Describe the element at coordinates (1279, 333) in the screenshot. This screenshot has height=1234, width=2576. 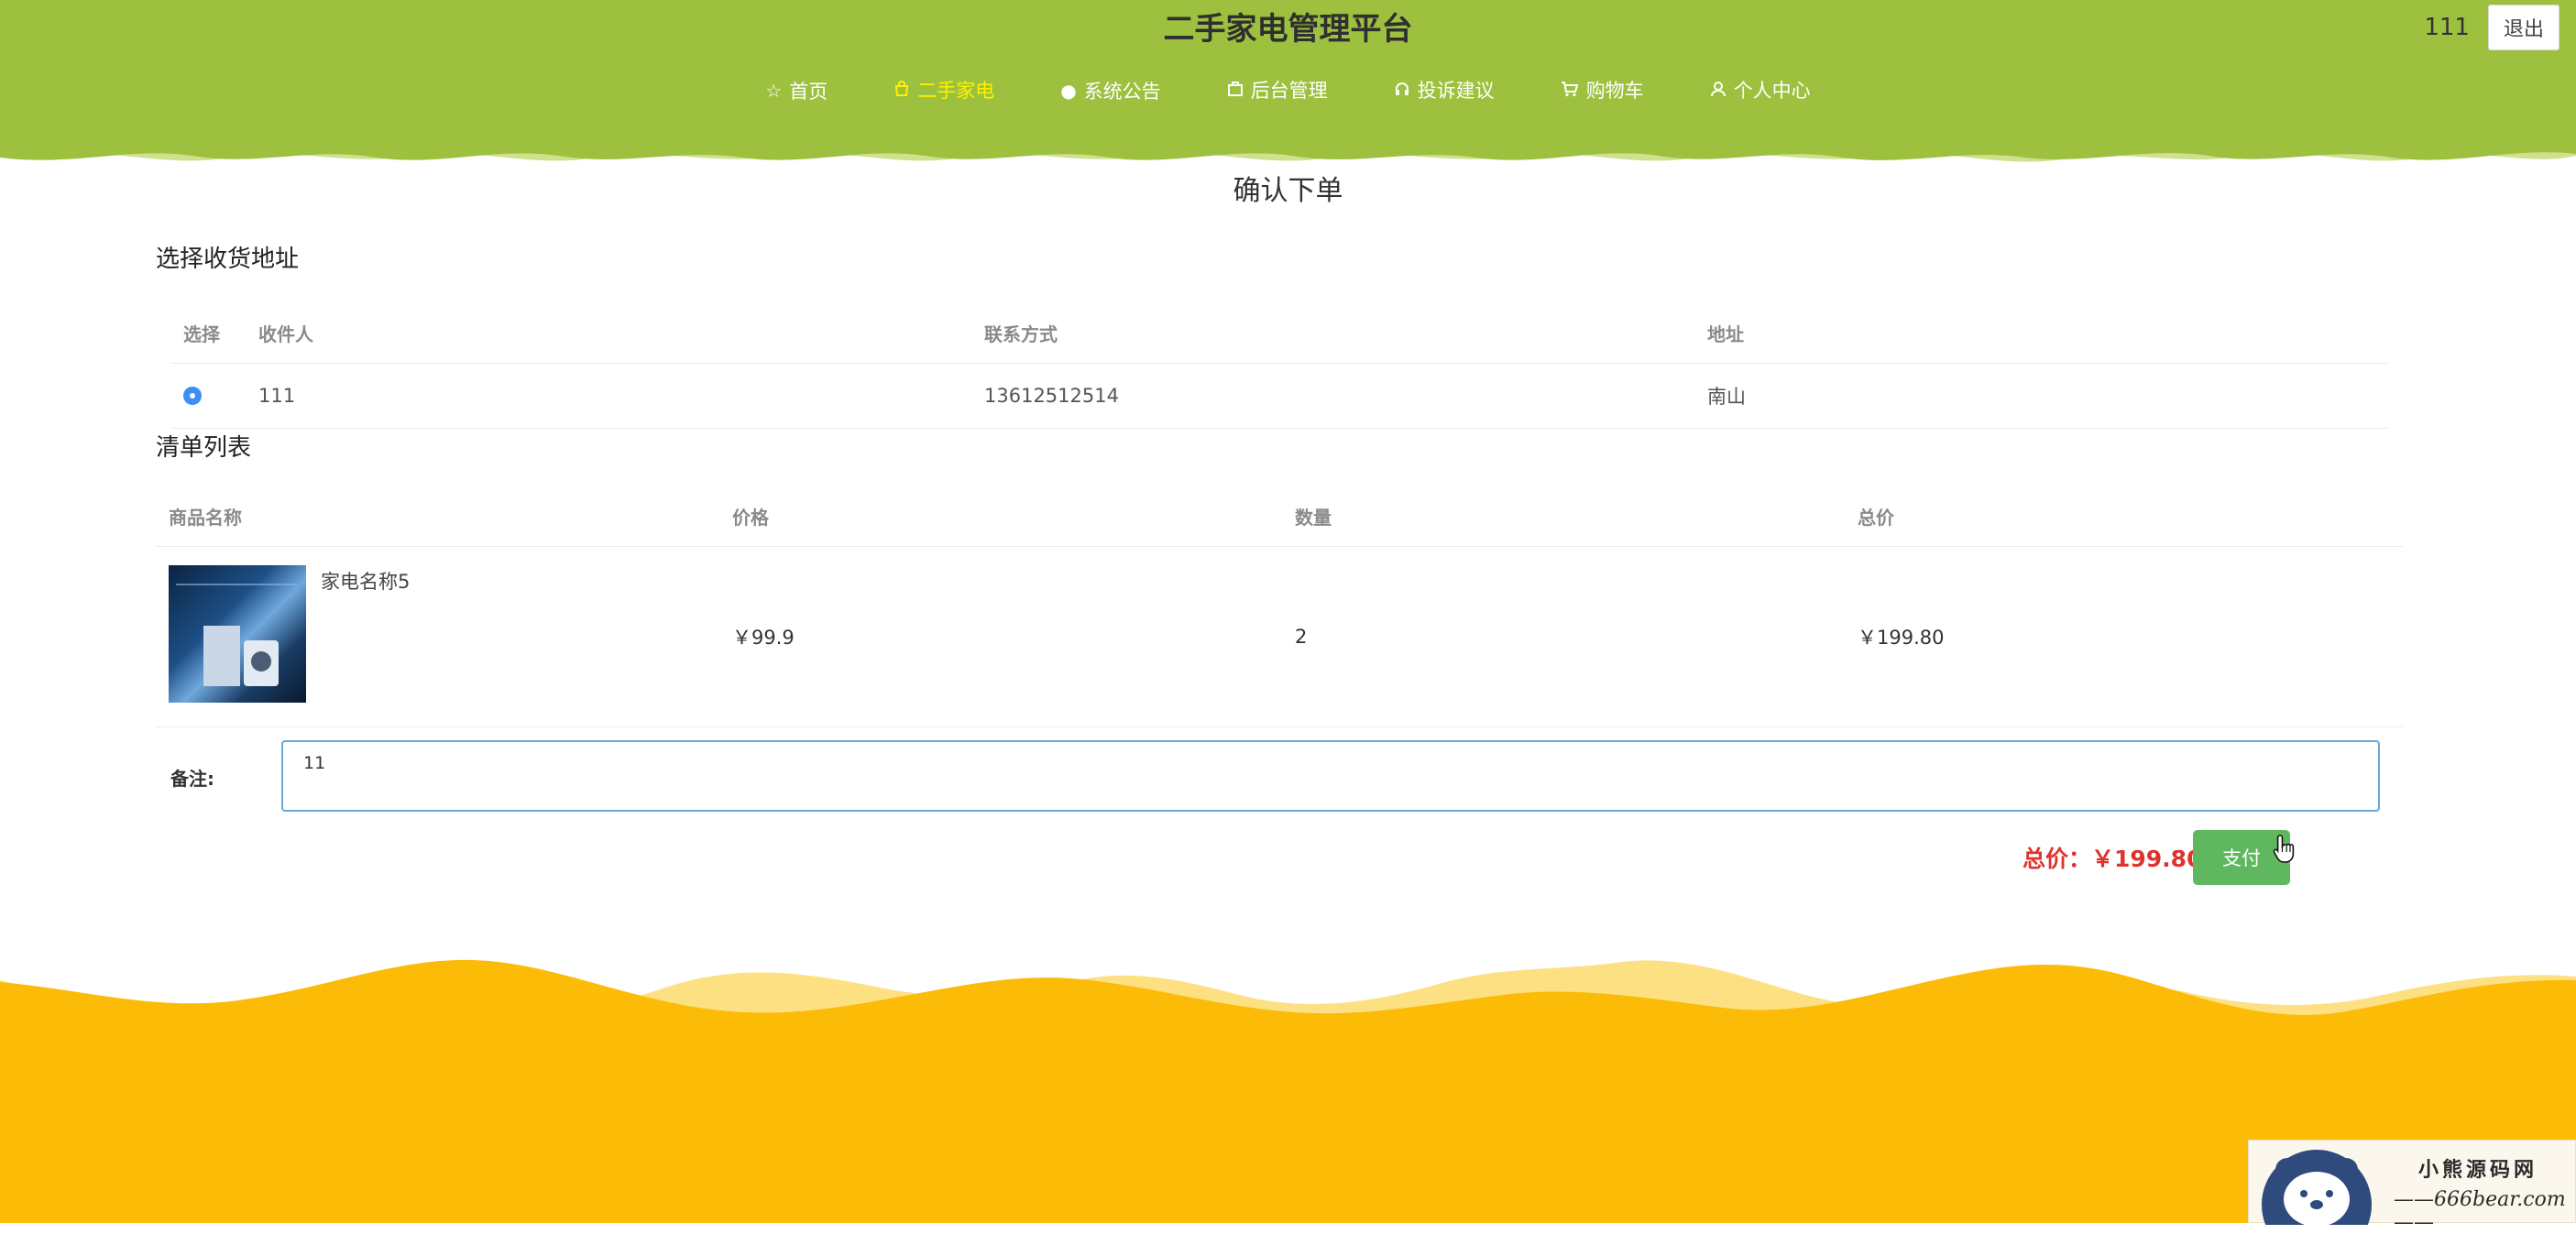
I see `address-table-header: 选择 收件人 联系方式 地址` at that location.